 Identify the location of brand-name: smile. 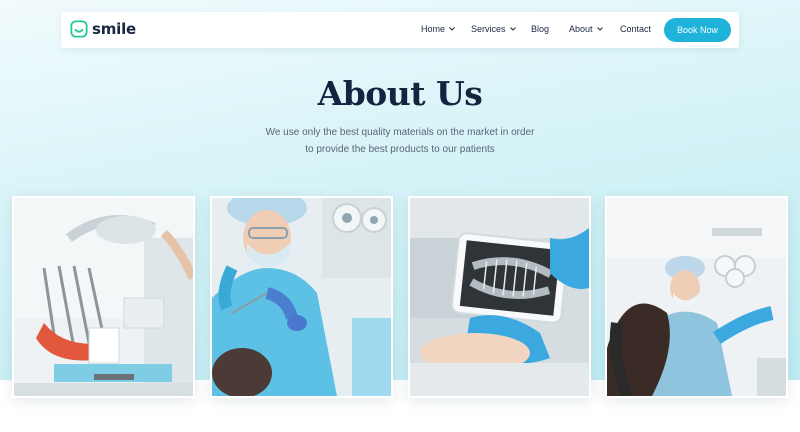
(114, 29).